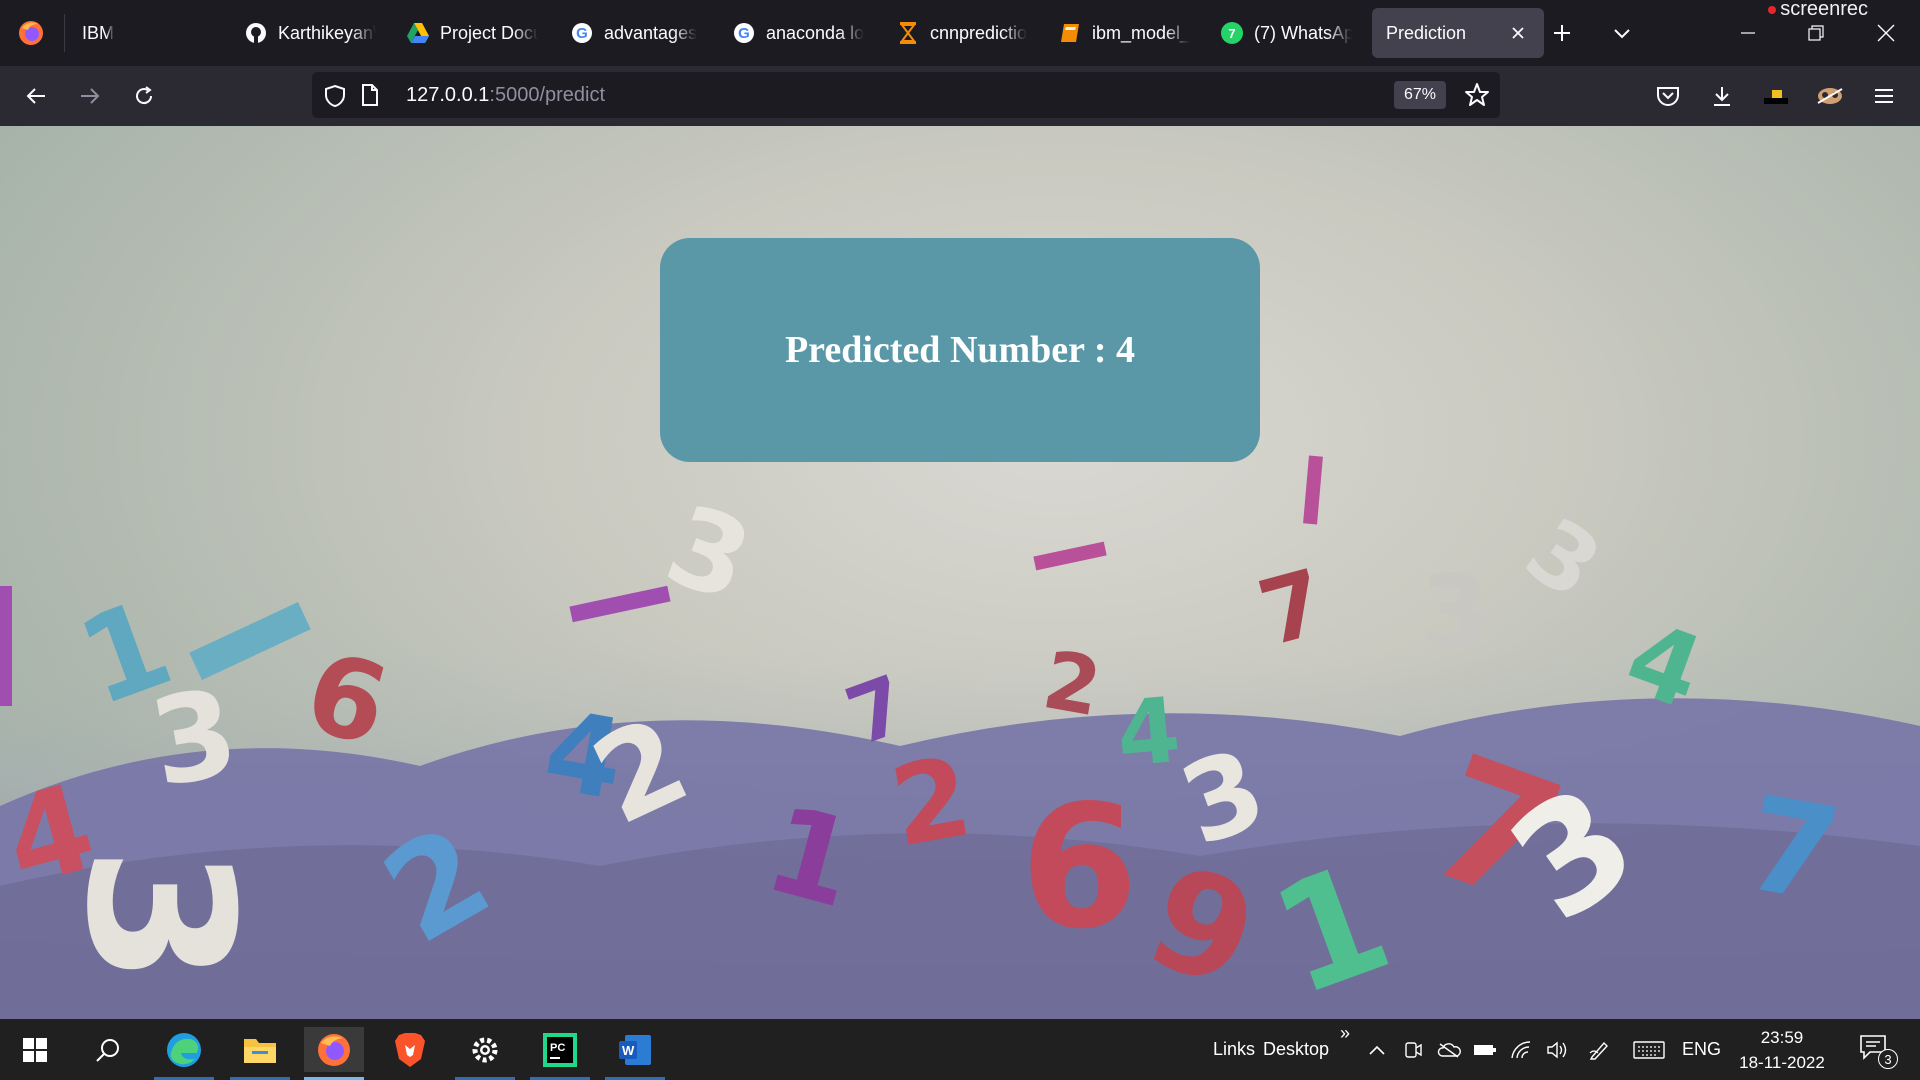  Describe the element at coordinates (1485, 1050) in the screenshot. I see `battery-icon` at that location.